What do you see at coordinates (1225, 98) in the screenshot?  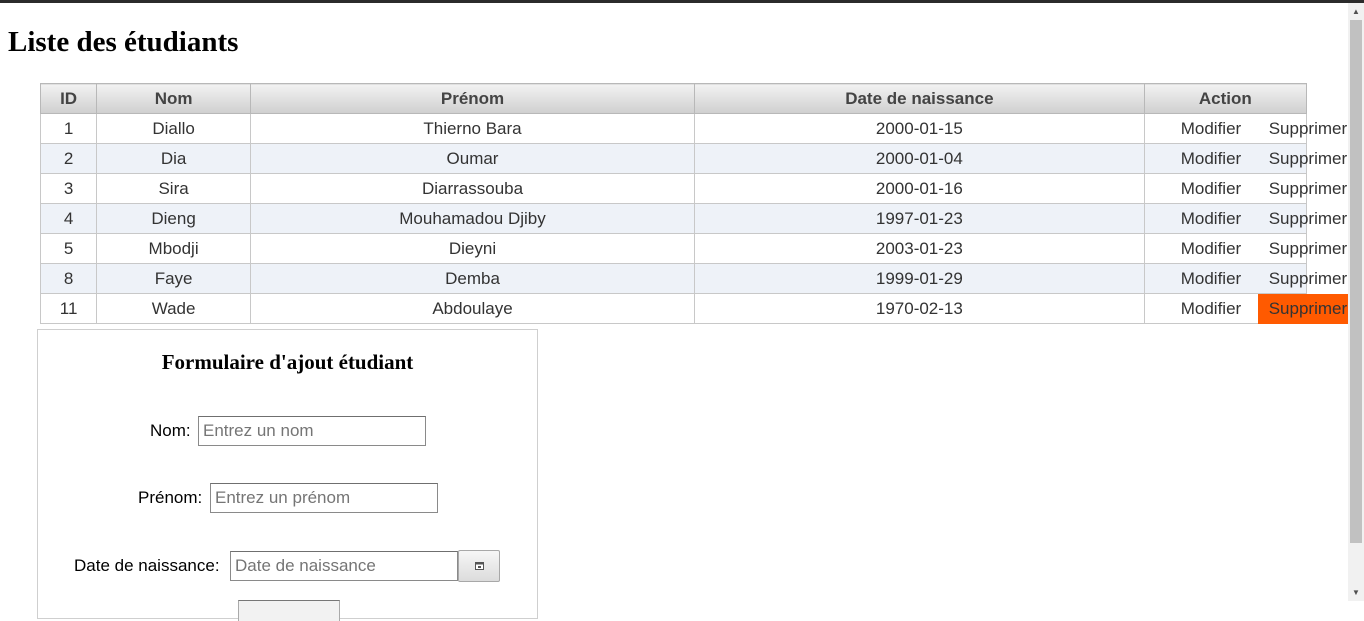 I see `column-header-action: Action` at bounding box center [1225, 98].